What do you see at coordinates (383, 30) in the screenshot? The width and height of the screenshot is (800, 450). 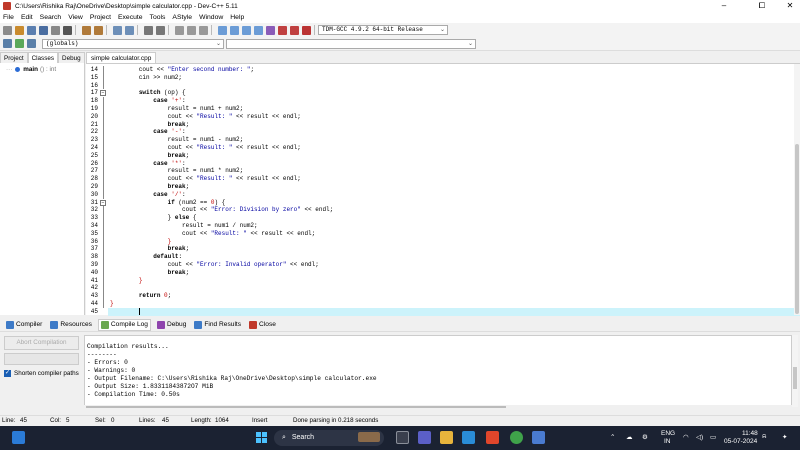 I see `compiler-select: TDM-GCC 4.9.2 64-bit Release ⌄` at bounding box center [383, 30].